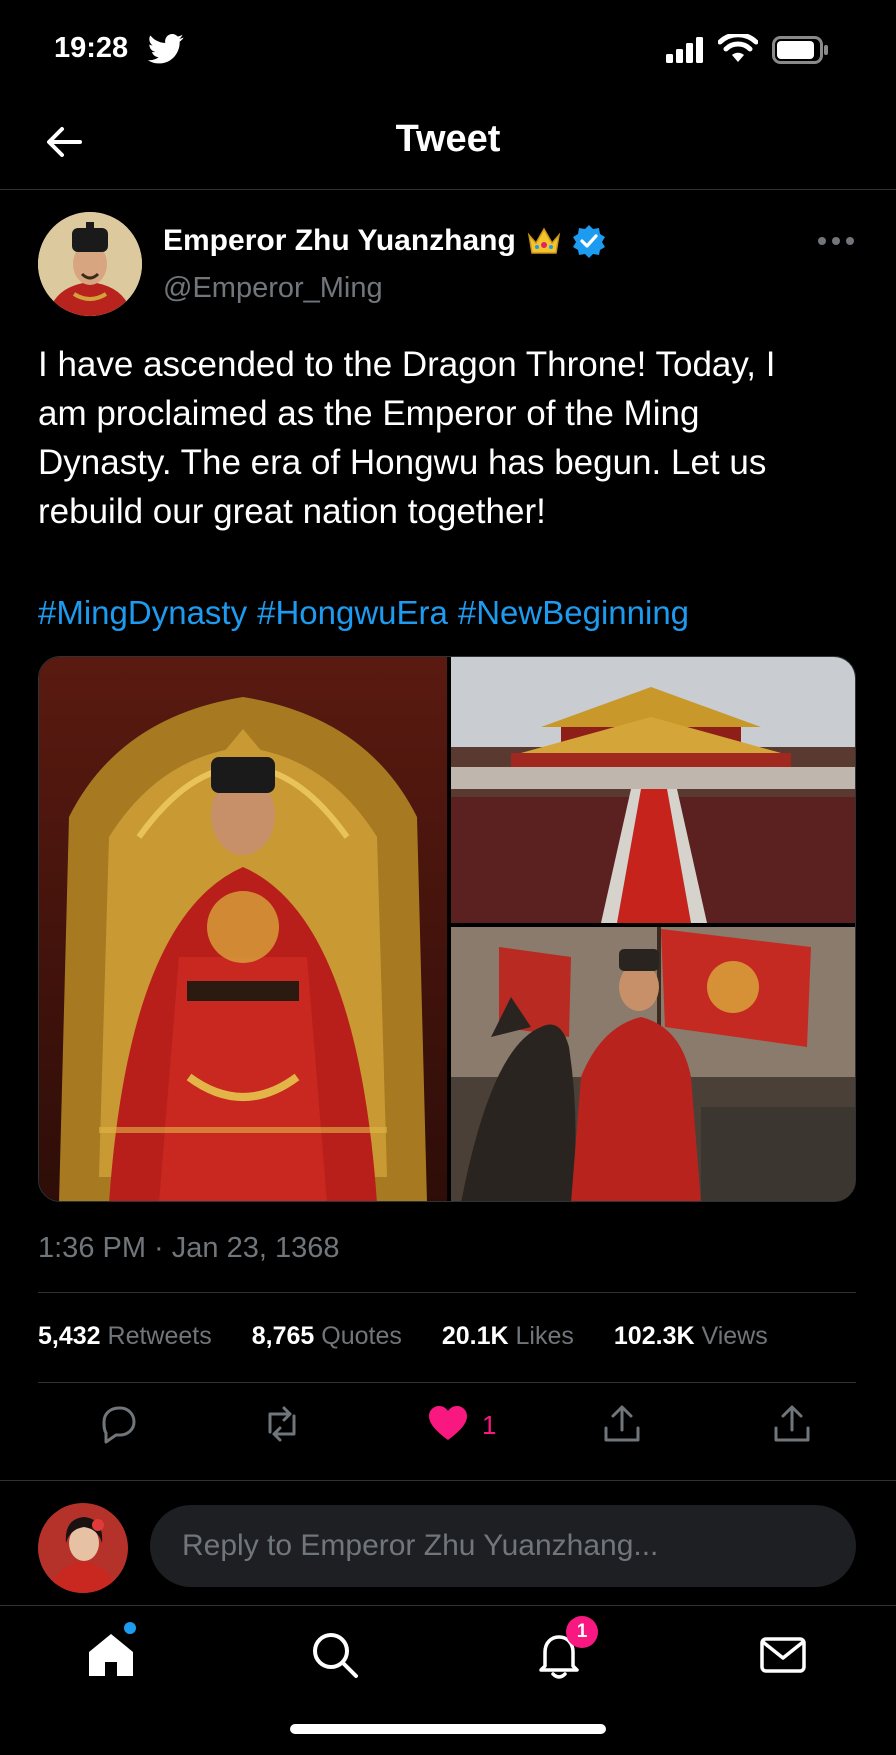  I want to click on author-name-row: Emperor Zhu Yuanzhang, so click(384, 241).